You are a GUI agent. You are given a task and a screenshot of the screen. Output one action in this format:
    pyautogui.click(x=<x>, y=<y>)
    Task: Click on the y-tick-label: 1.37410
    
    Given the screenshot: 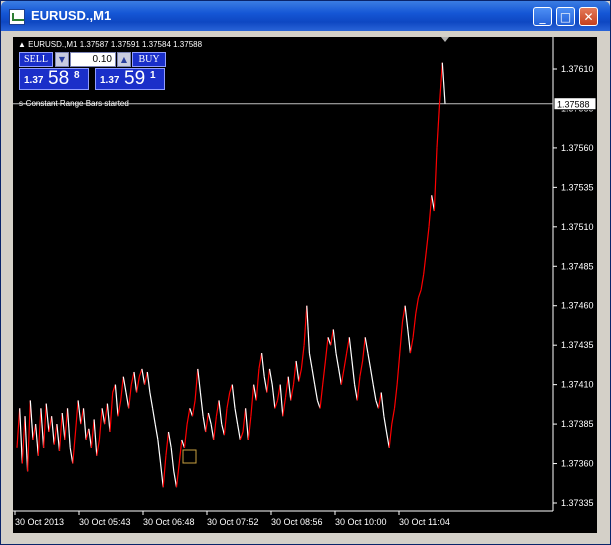 What is the action you would take?
    pyautogui.click(x=577, y=385)
    